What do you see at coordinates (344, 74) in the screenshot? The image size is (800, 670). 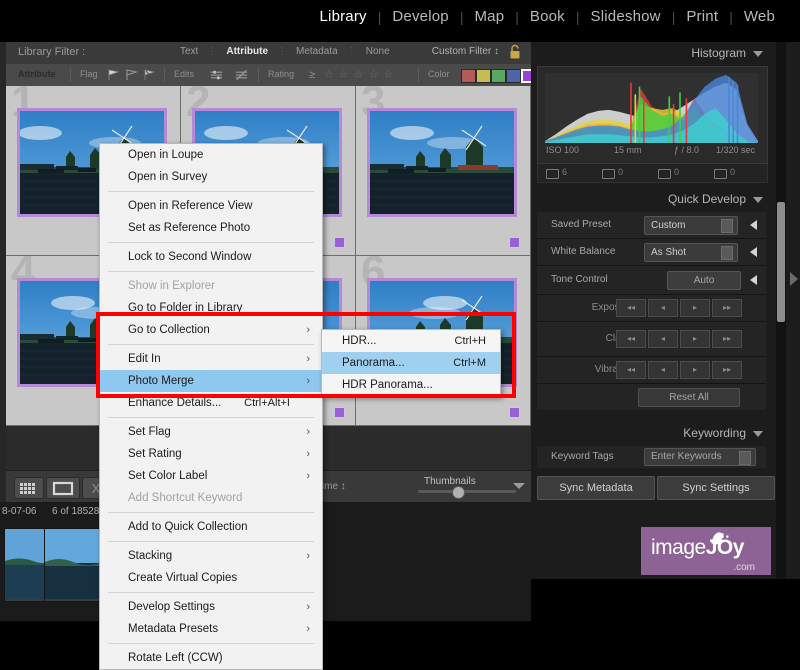 I see `rating-star-2: ☆` at bounding box center [344, 74].